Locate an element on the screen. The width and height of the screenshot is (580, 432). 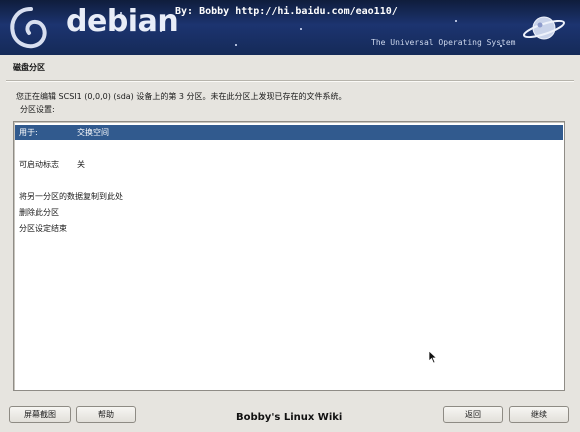
debian-tagline: The Universal Operating System is located at coordinates (443, 42).